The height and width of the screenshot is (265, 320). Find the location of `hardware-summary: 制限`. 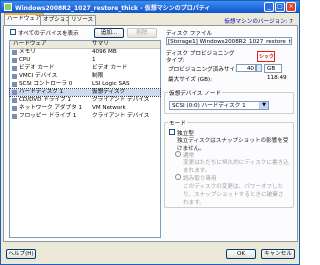

hardware-summary: 制限 is located at coordinates (98, 76).